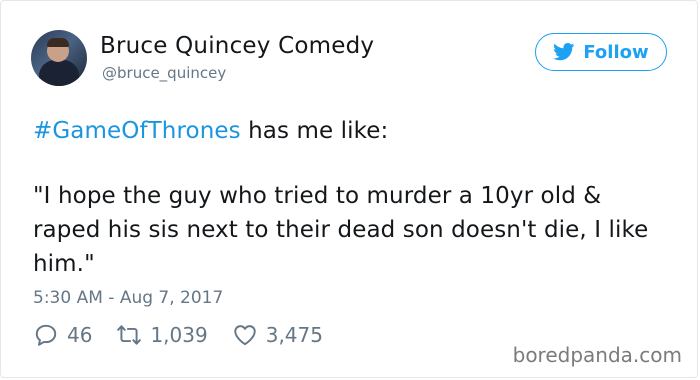 Image resolution: width=700 pixels, height=380 pixels. What do you see at coordinates (179, 335) in the screenshot?
I see `retweet-count: 1,039` at bounding box center [179, 335].